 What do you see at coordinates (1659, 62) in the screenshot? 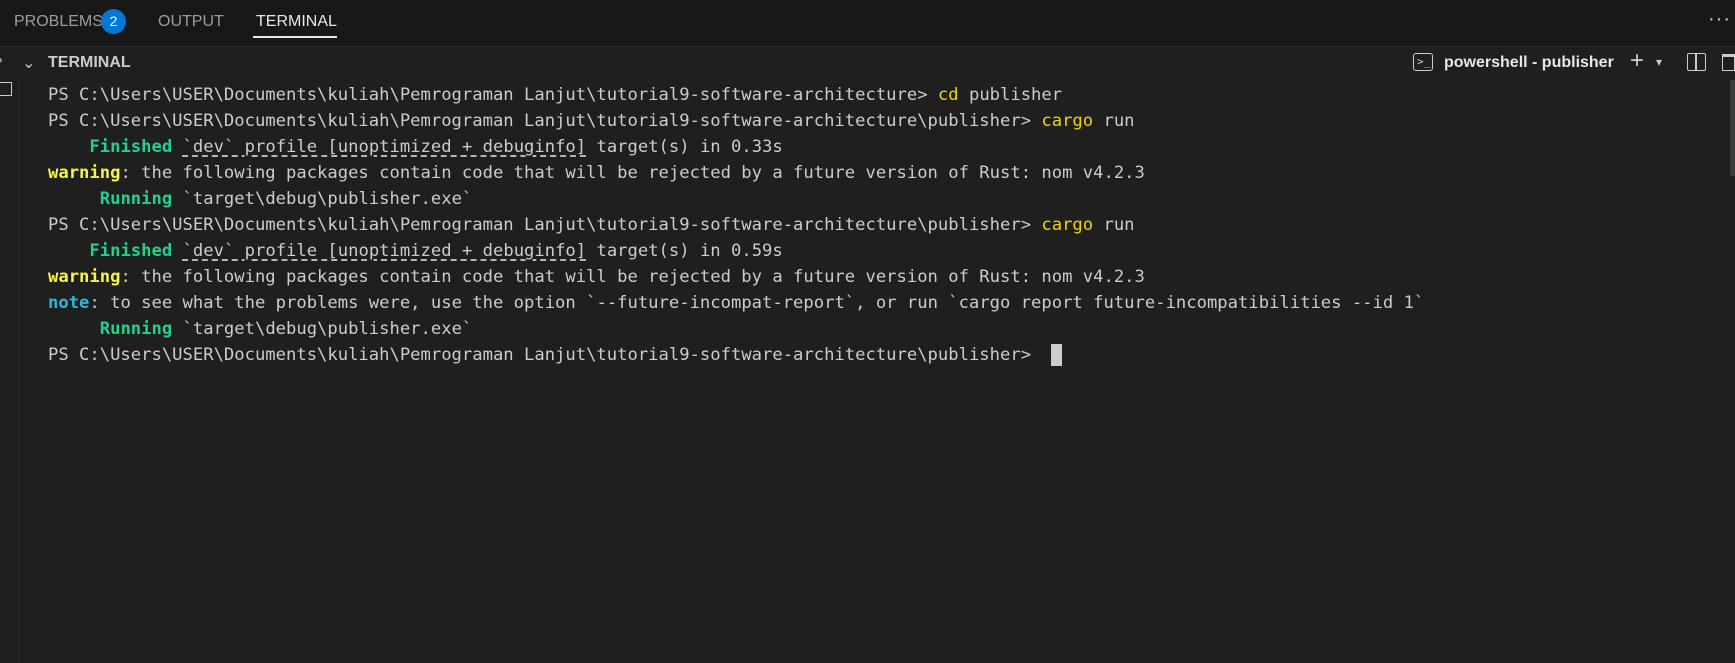
I see `chevron-down-icon: ▾` at bounding box center [1659, 62].